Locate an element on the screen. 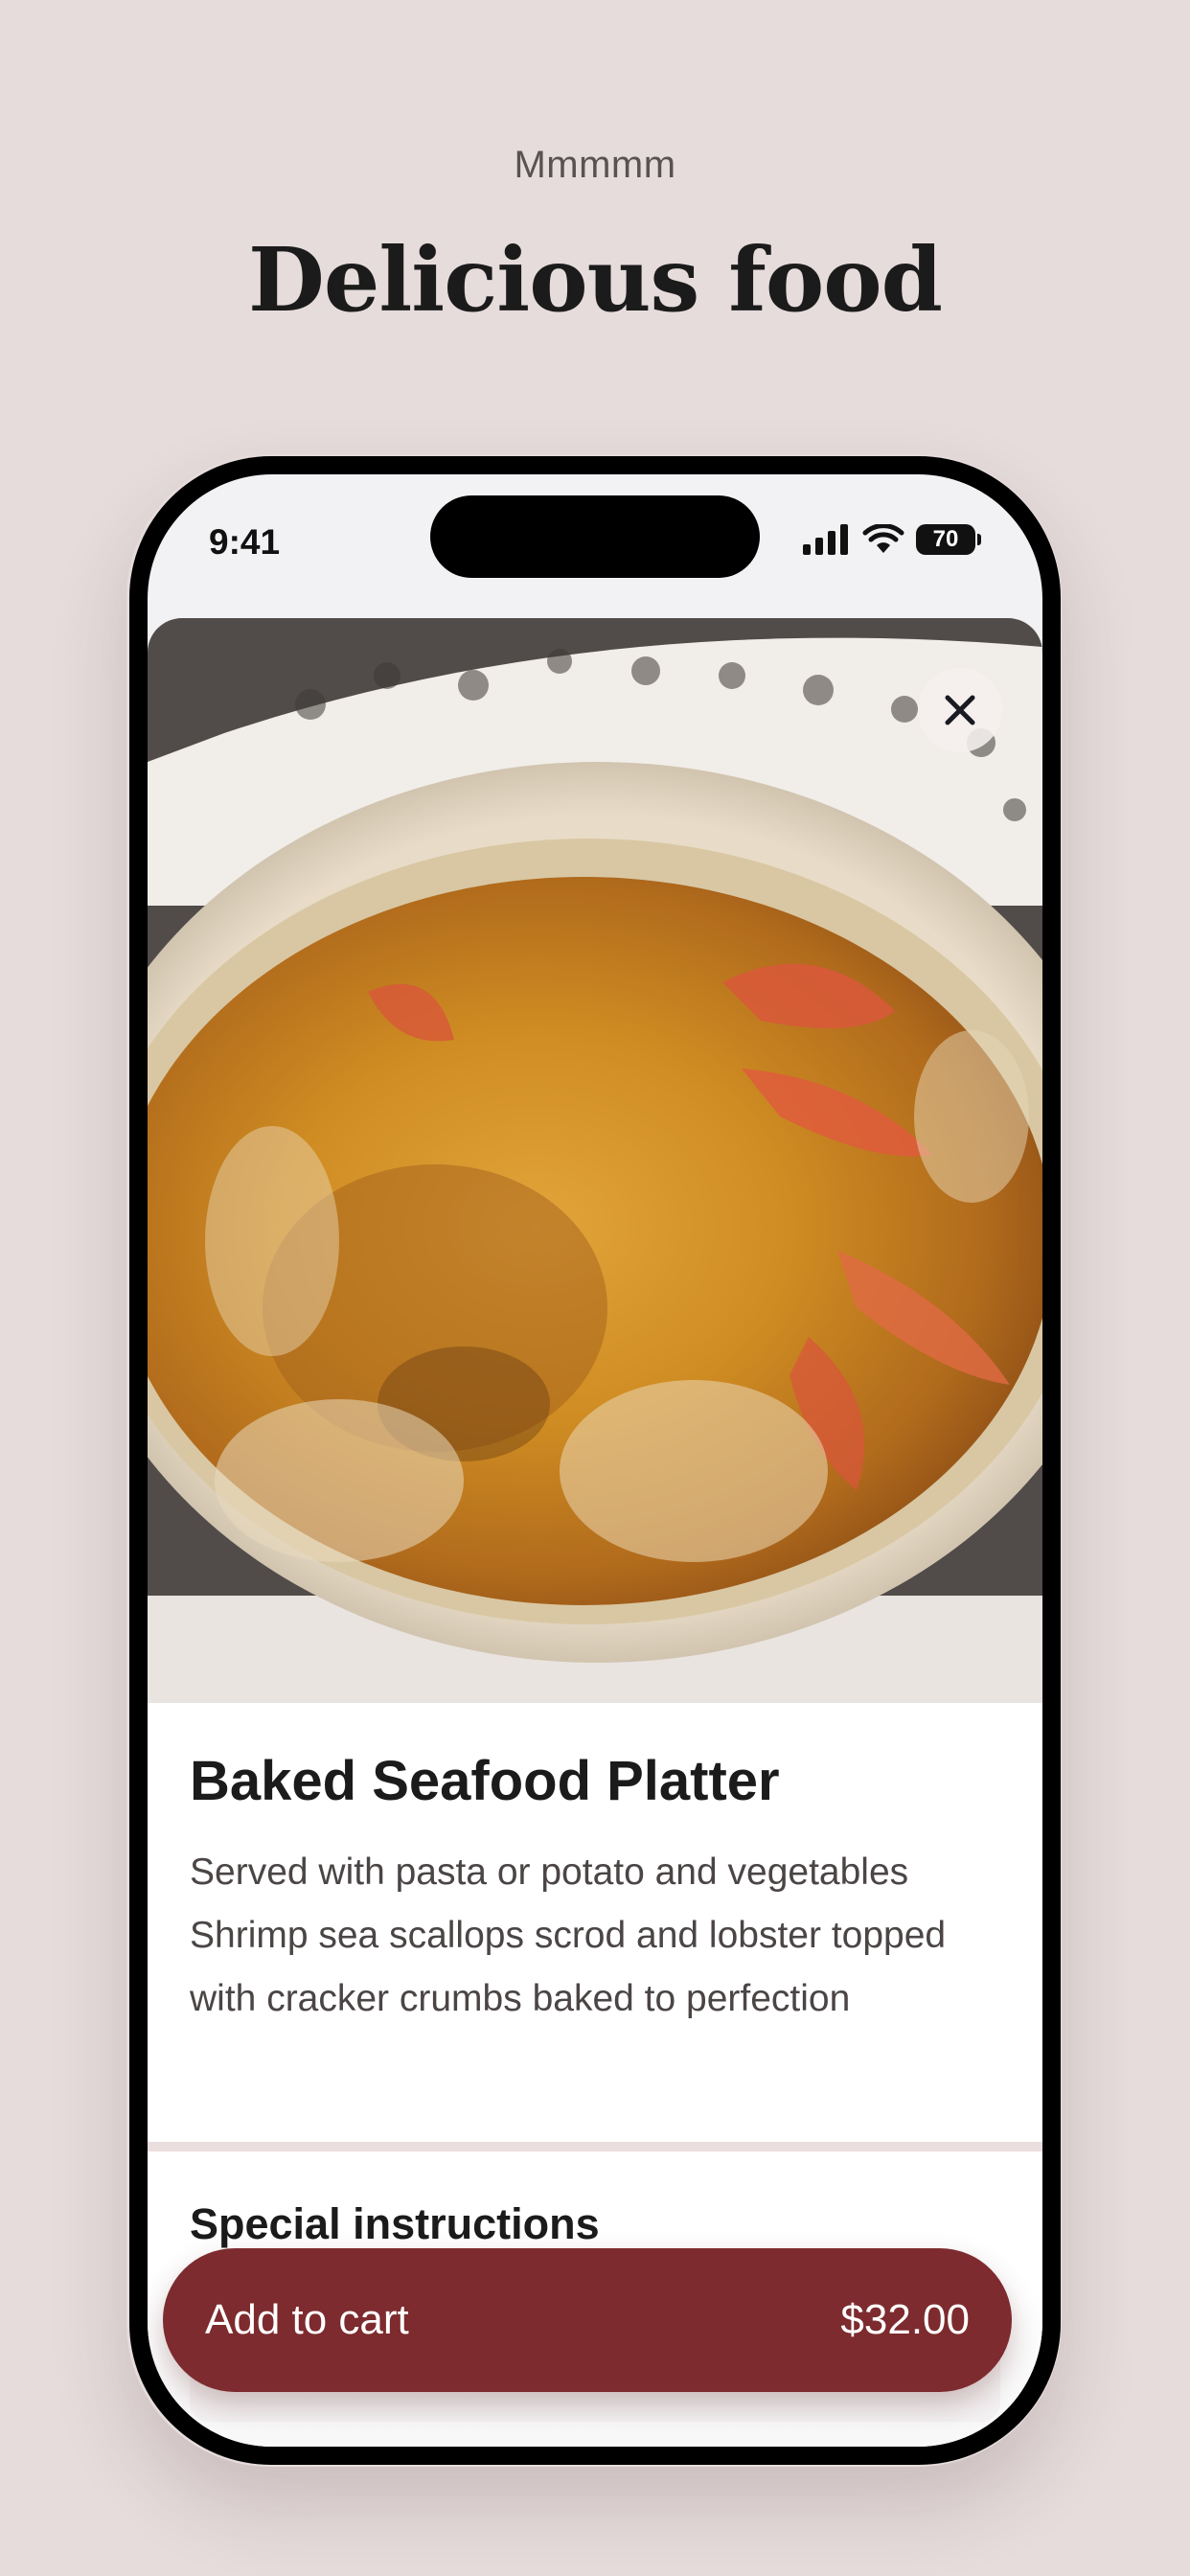 The image size is (1190, 2576). signal-icon is located at coordinates (826, 539).